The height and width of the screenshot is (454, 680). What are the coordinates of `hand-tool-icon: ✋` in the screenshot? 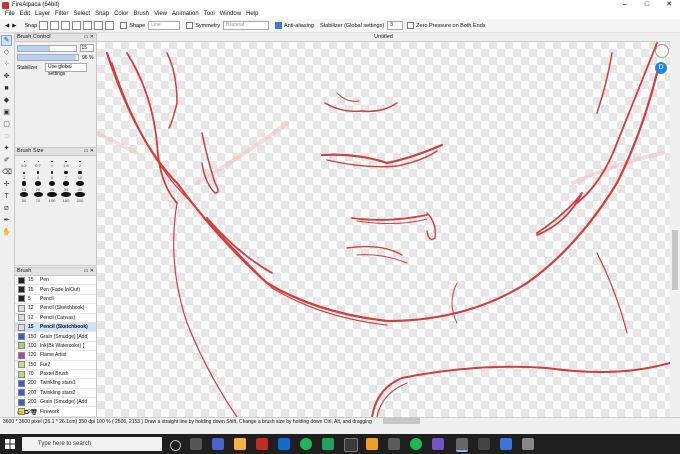 It's located at (6, 232).